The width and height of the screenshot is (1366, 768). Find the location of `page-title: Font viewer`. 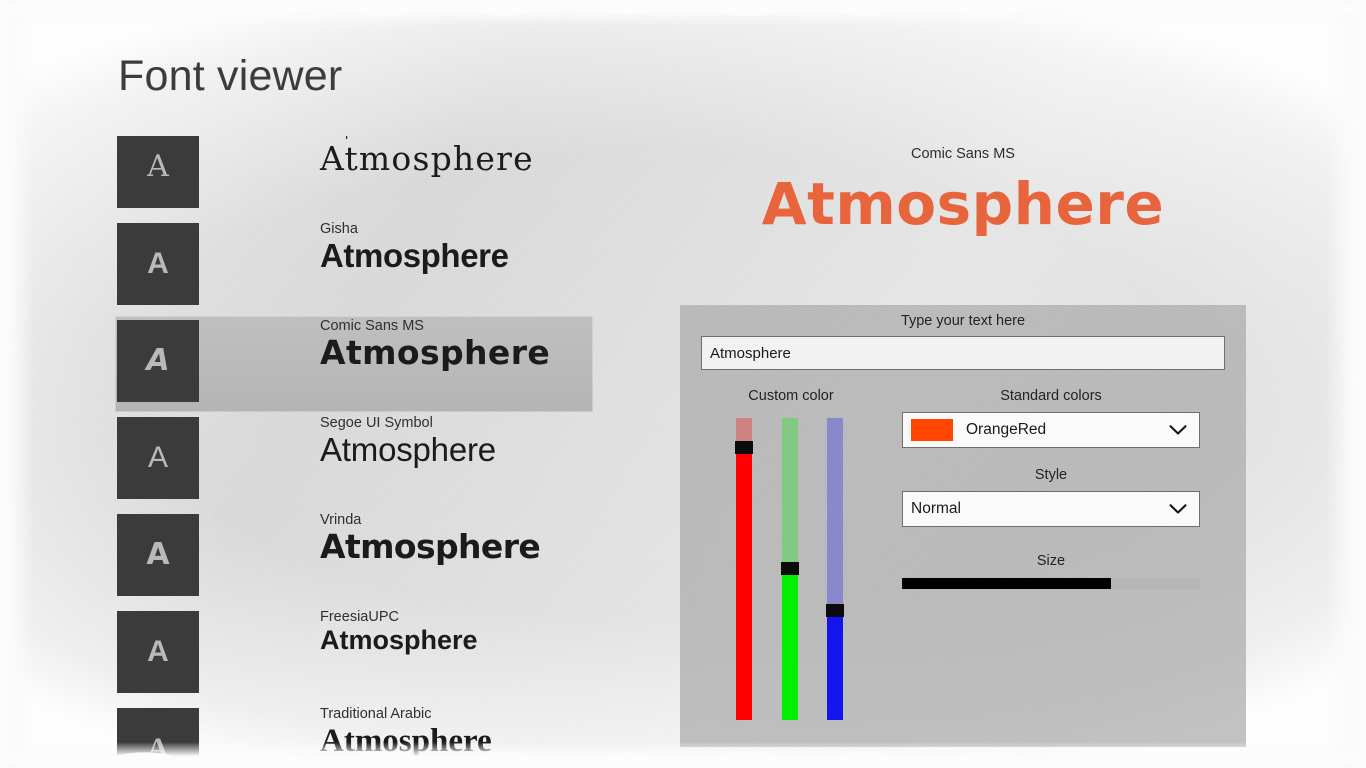

page-title: Font viewer is located at coordinates (230, 76).